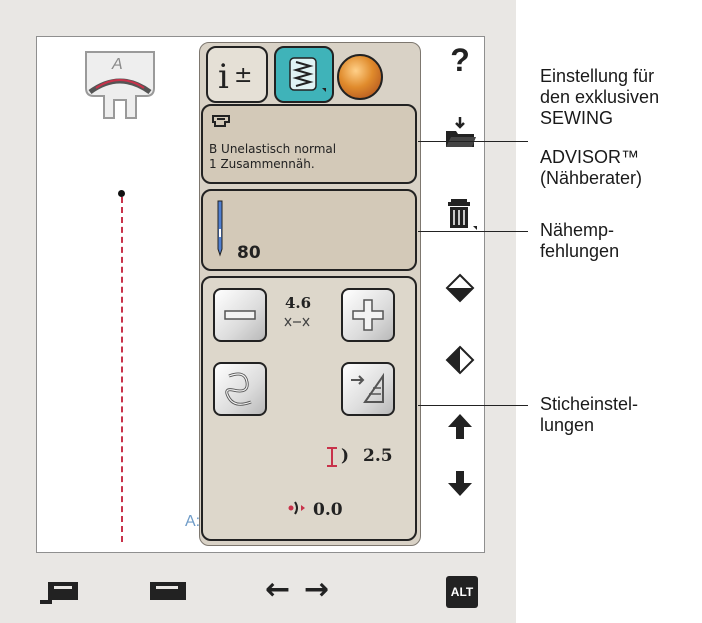 The image size is (702, 623). What do you see at coordinates (473, 231) in the screenshot?
I see `leader-line-recommendations` at bounding box center [473, 231].